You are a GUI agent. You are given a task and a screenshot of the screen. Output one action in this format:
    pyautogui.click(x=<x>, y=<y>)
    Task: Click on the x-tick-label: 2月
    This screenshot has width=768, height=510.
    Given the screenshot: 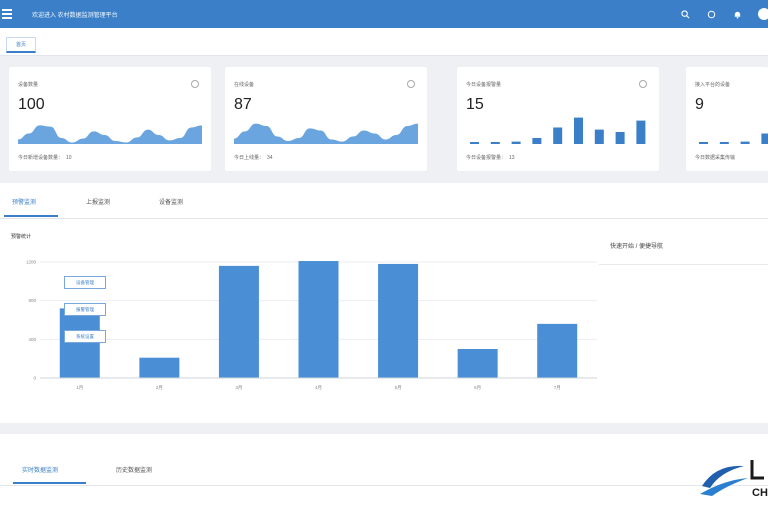 What is the action you would take?
    pyautogui.click(x=159, y=388)
    